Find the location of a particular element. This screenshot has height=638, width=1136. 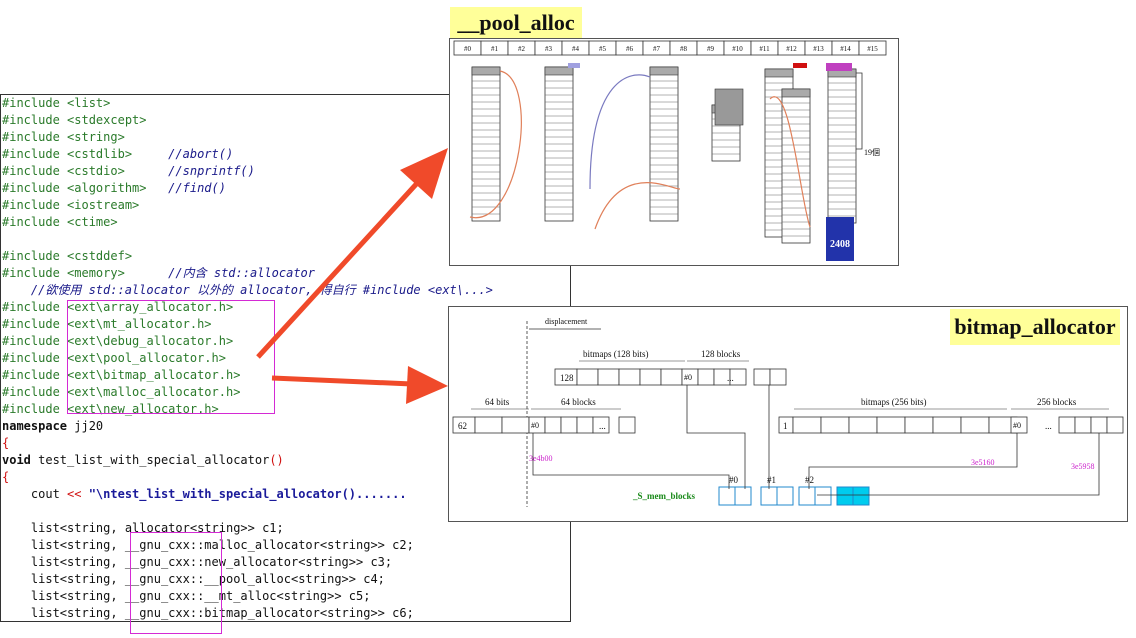

mem-block-index: #1 is located at coordinates (771, 480).